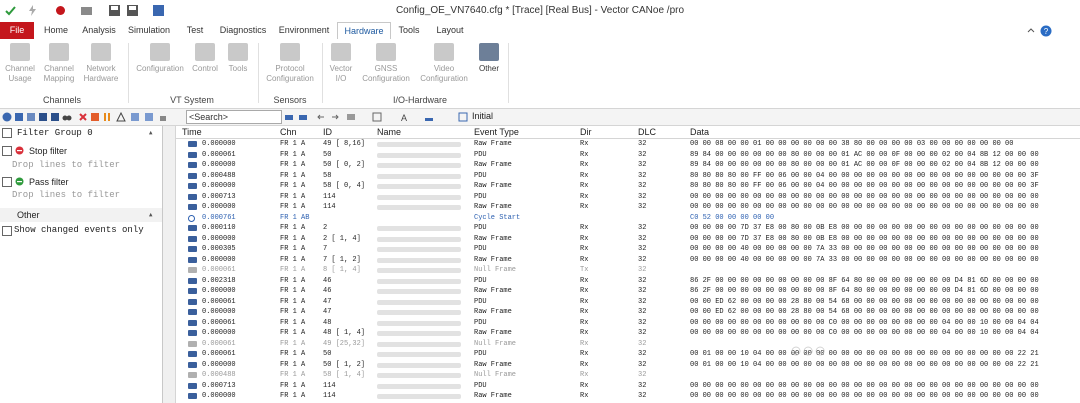 This screenshot has width=1080, height=403. I want to click on scroll-lock-icon, so click(163, 117).